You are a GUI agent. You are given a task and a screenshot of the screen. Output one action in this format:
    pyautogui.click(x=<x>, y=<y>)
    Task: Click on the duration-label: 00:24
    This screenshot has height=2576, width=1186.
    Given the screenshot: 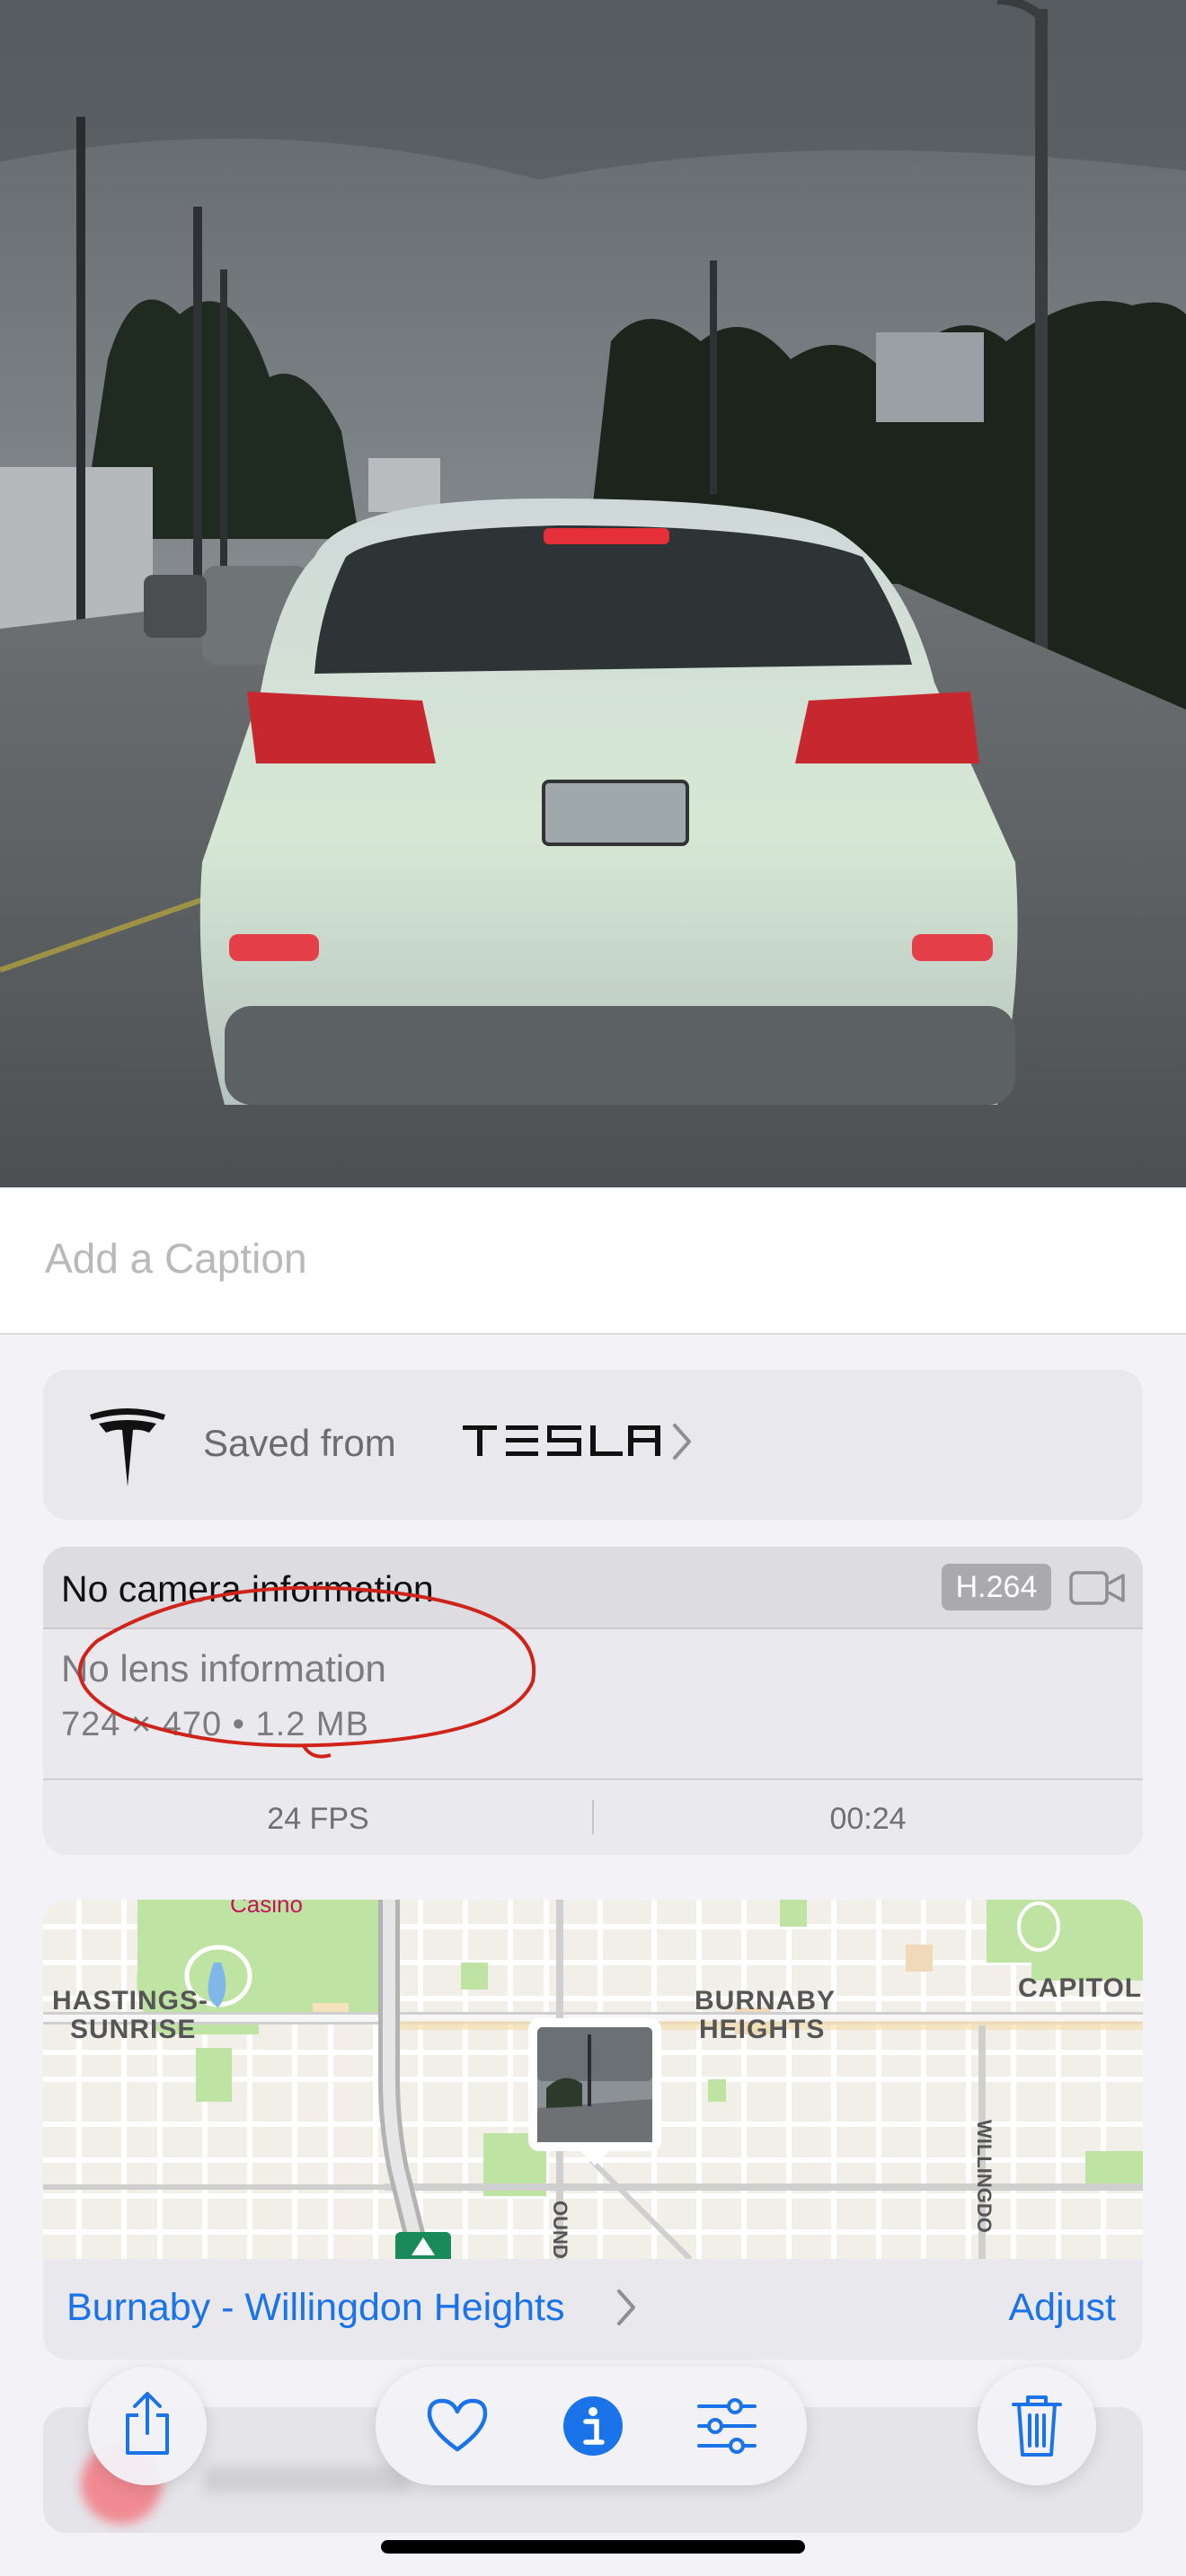 What is the action you would take?
    pyautogui.click(x=868, y=1819)
    